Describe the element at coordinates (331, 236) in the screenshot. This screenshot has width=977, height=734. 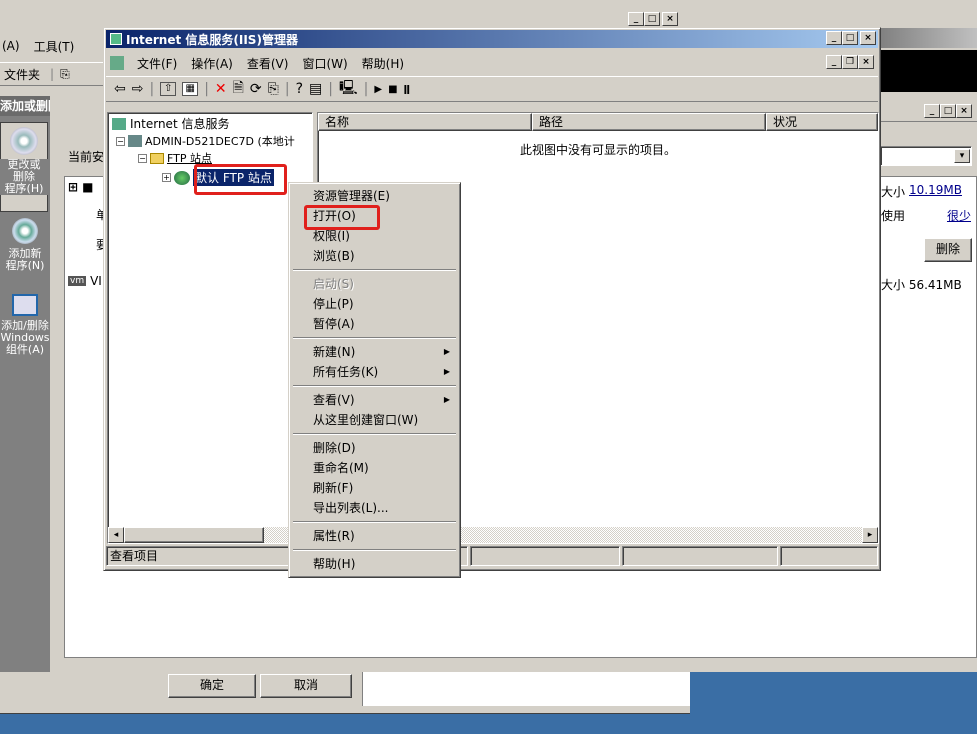
I see `context-menu-item-label: 权限(I)` at that location.